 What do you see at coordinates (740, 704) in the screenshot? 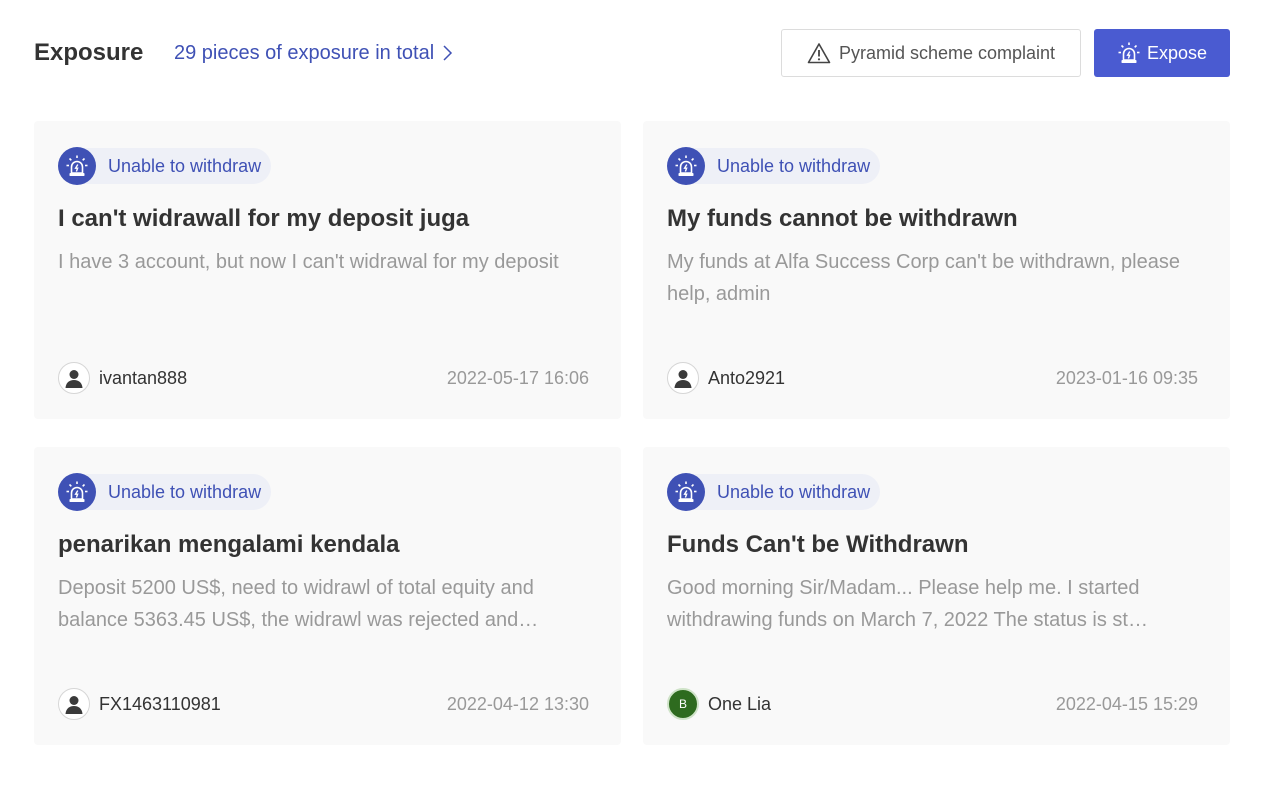
I see `username: One Lia` at bounding box center [740, 704].